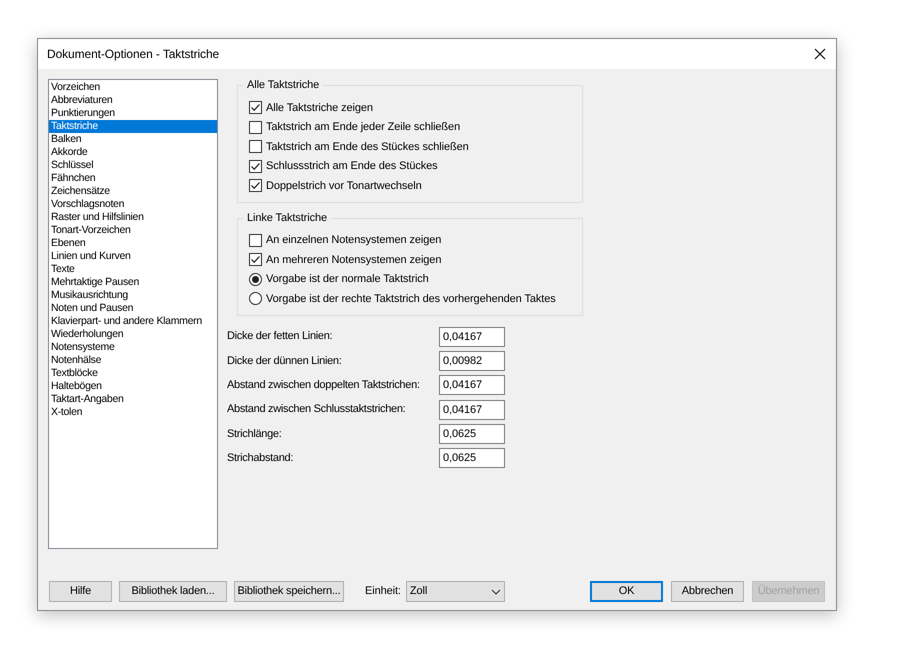 The width and height of the screenshot is (899, 657). I want to click on list-item: Haltebögen, so click(133, 386).